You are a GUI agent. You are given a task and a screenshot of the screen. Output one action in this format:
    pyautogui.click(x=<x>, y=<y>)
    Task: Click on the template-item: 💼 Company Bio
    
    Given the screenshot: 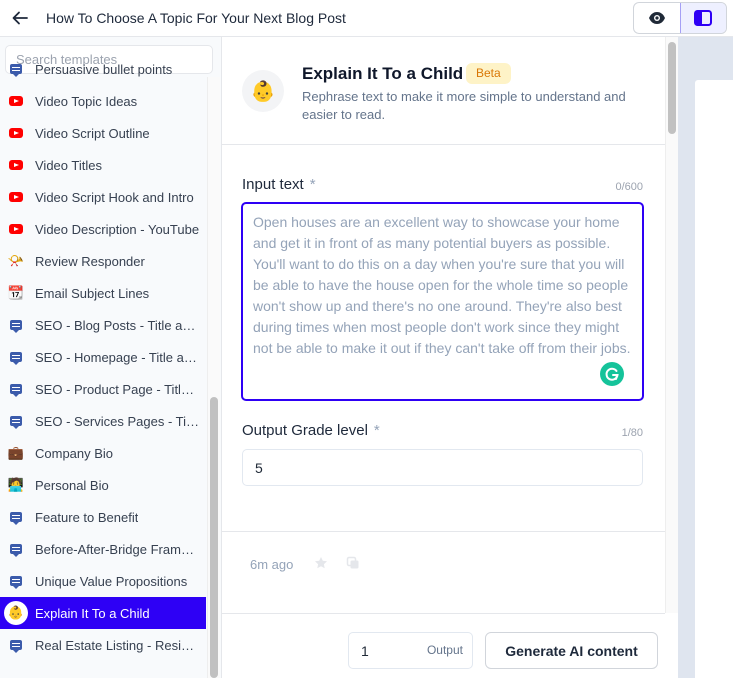 What is the action you would take?
    pyautogui.click(x=103, y=453)
    